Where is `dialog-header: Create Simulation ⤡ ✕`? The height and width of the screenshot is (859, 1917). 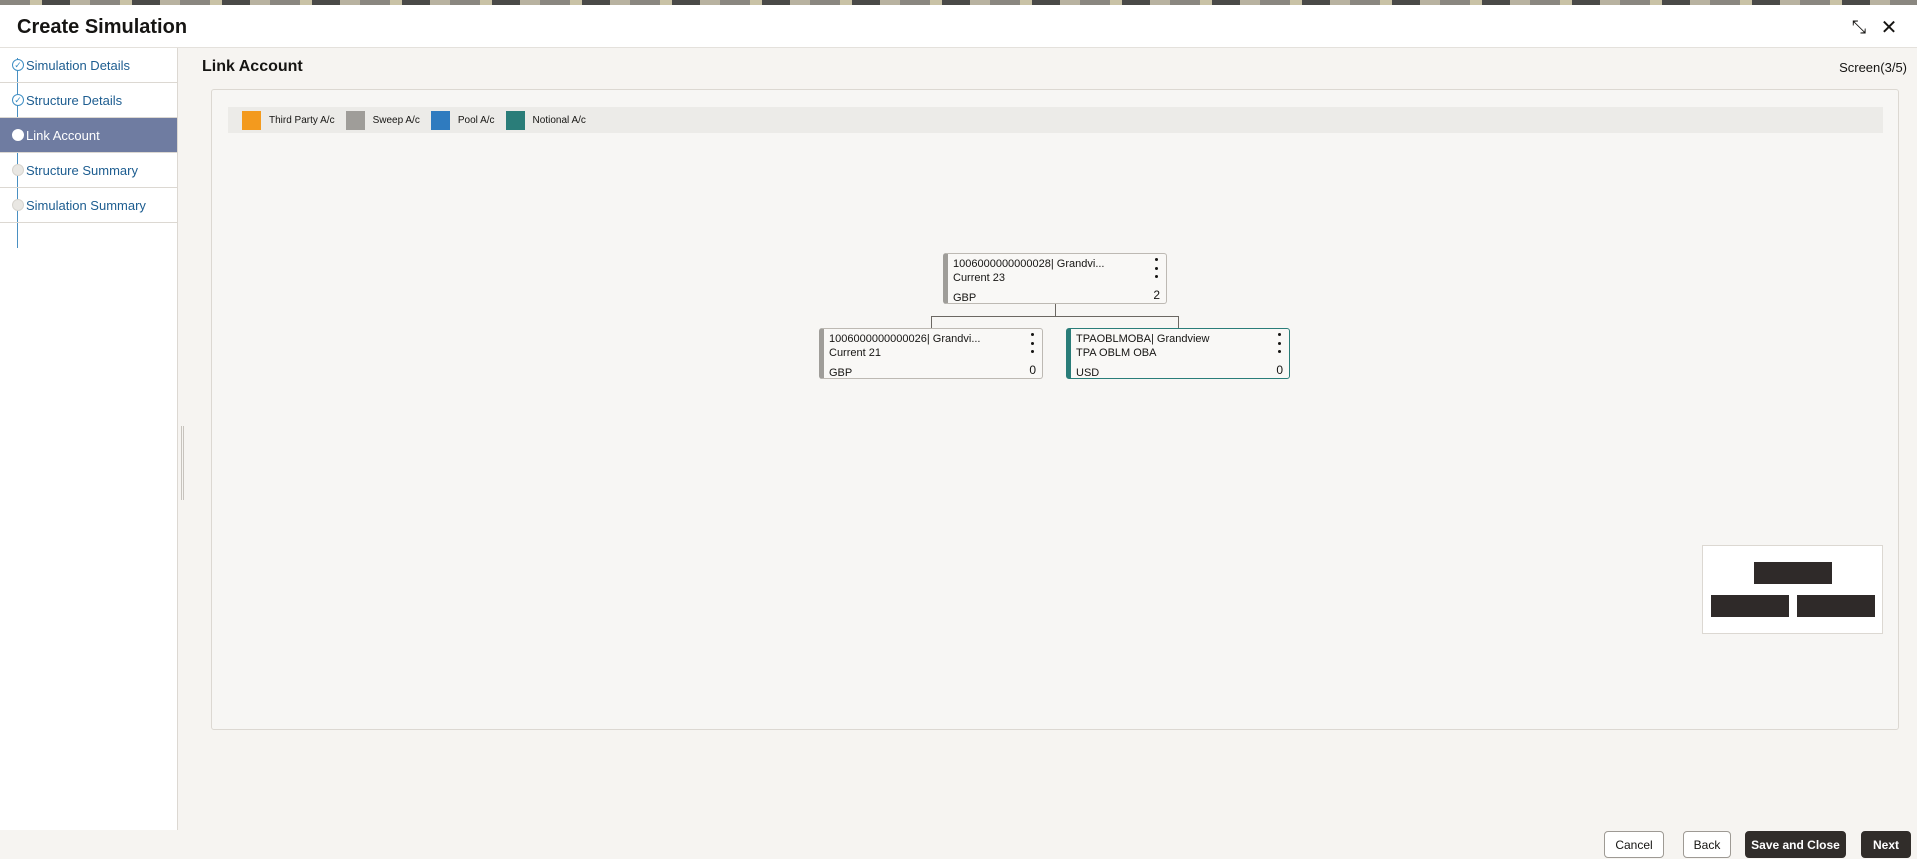 dialog-header: Create Simulation ⤡ ✕ is located at coordinates (958, 26).